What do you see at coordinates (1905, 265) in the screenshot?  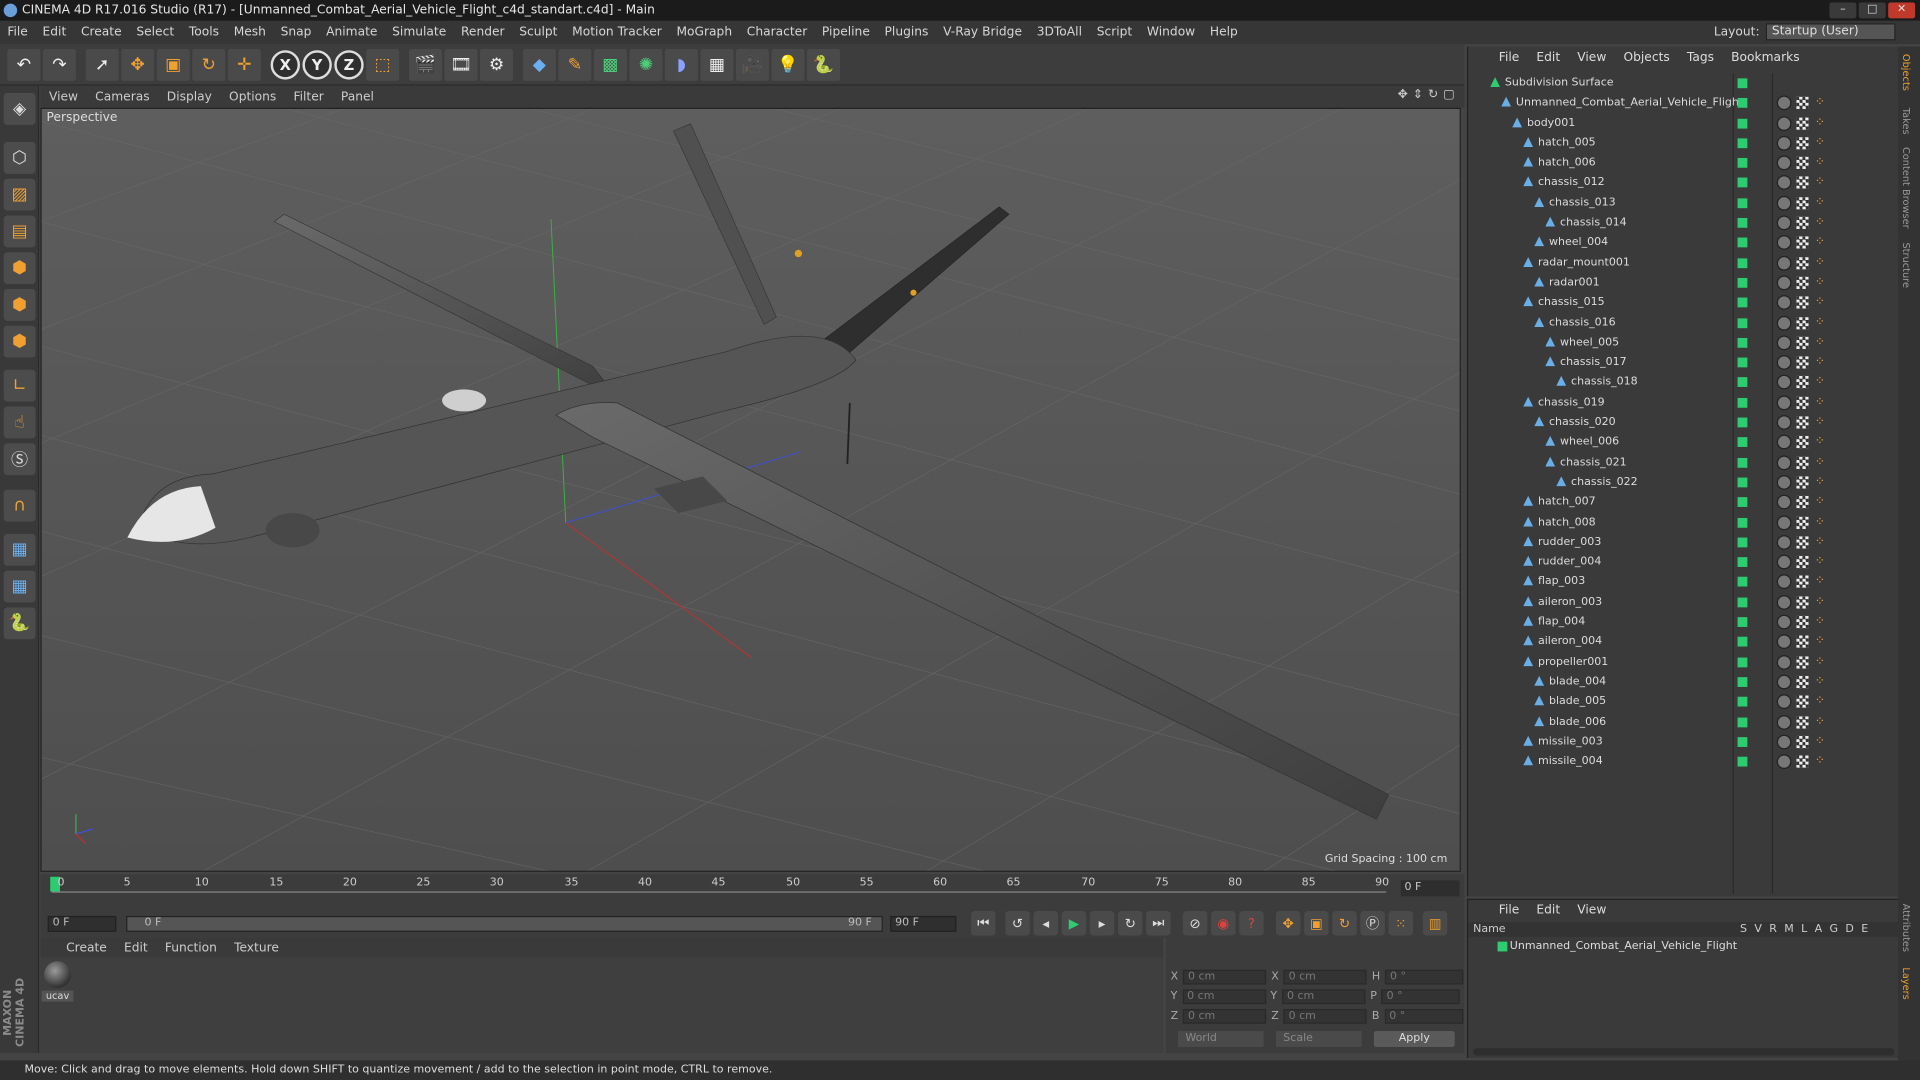 I see `tab-structure: Structure` at bounding box center [1905, 265].